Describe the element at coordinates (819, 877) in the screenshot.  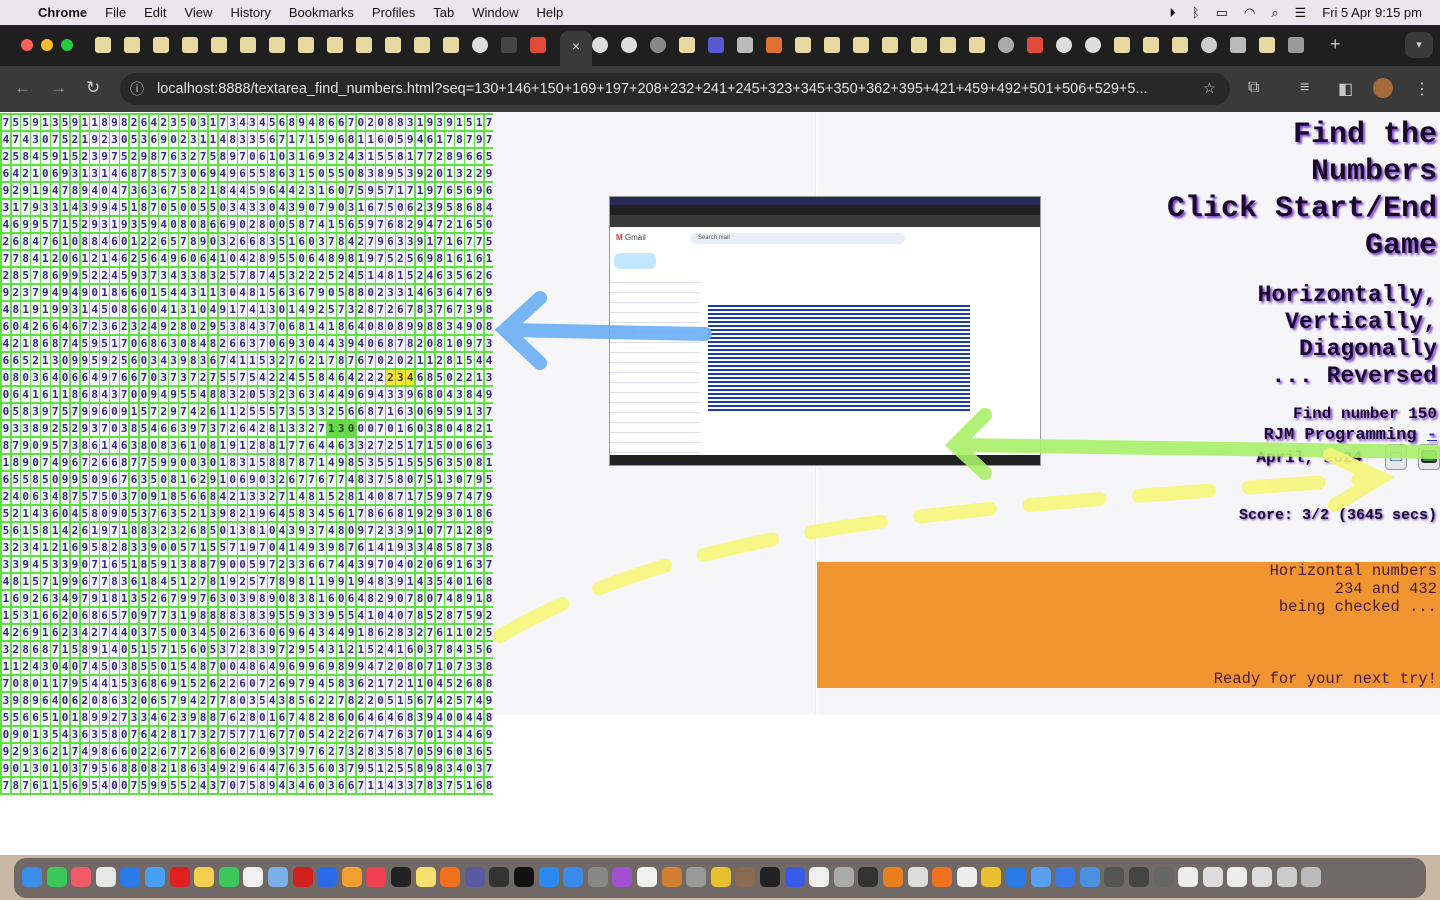
I see `dock-files-icon` at that location.